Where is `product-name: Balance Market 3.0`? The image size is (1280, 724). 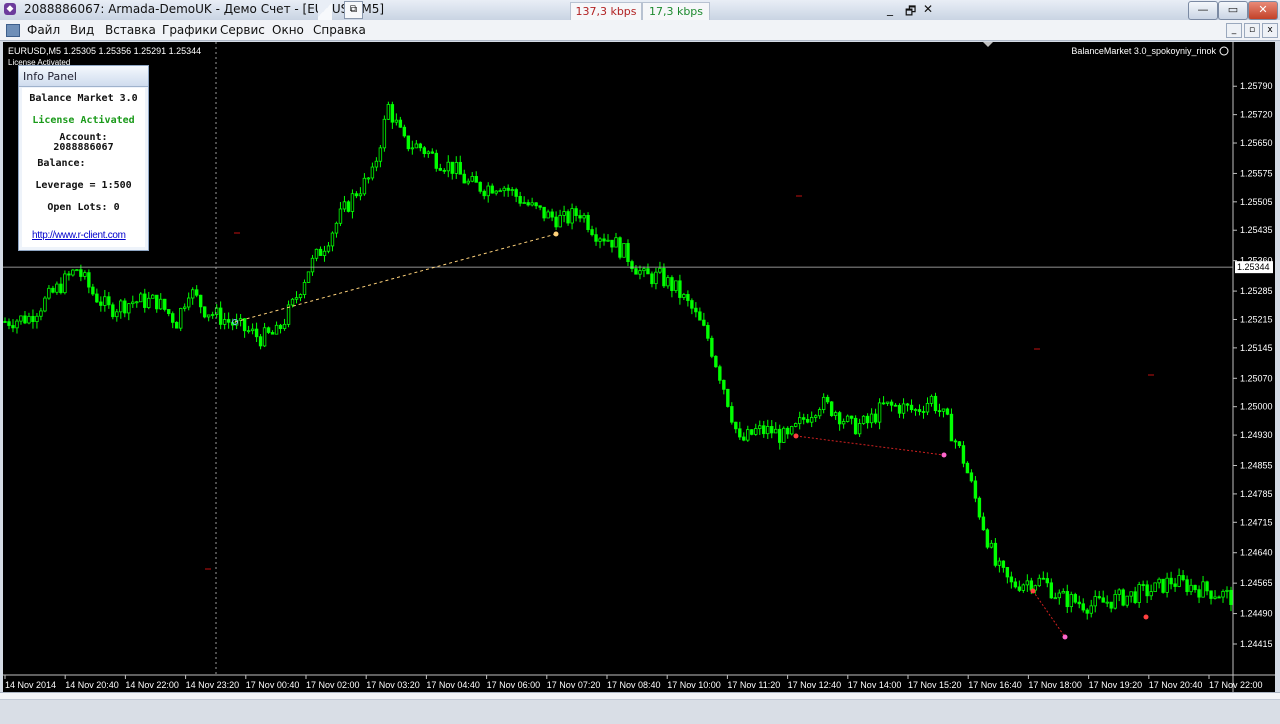 product-name: Balance Market 3.0 is located at coordinates (83, 98).